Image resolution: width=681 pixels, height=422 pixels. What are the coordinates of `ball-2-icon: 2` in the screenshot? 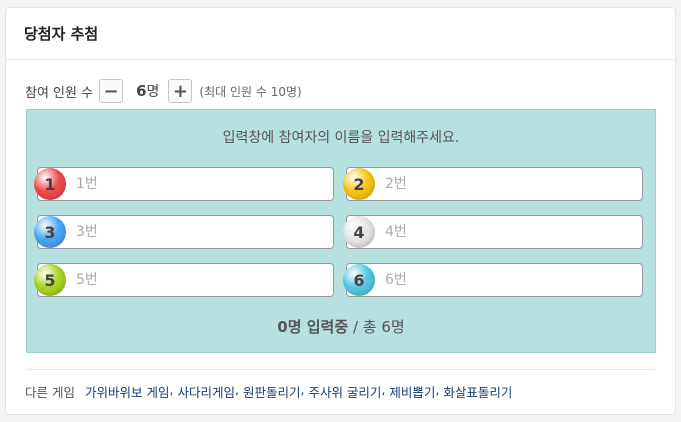 It's located at (359, 184).